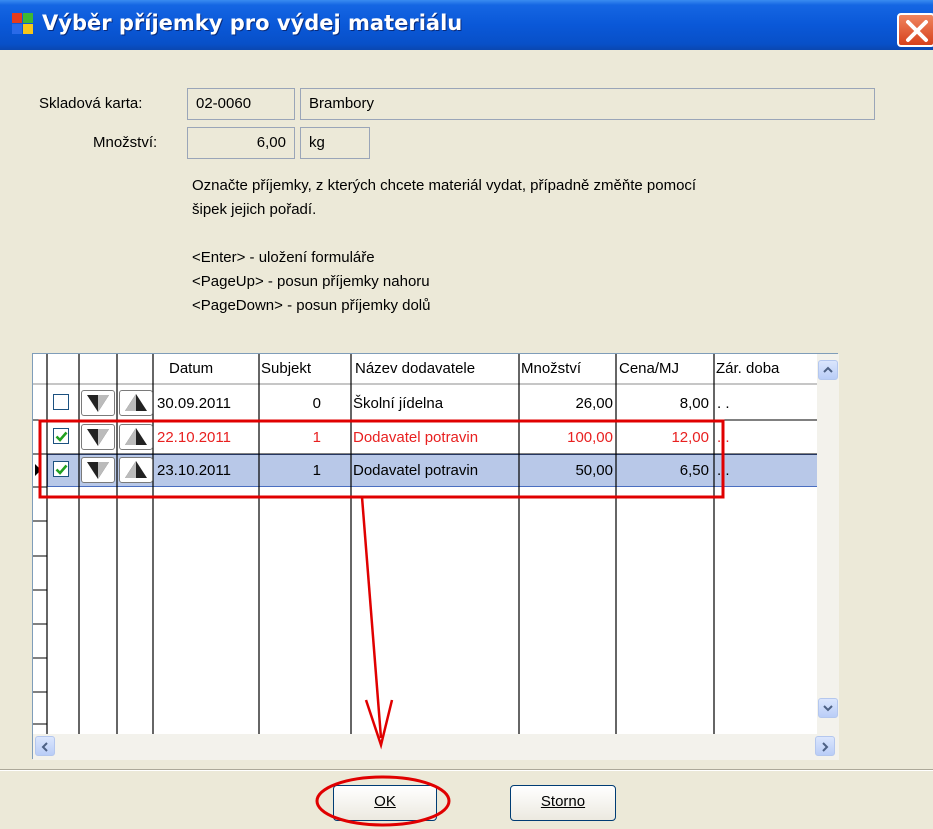 The image size is (933, 829). Describe the element at coordinates (383, 801) in the screenshot. I see `annotation-ellipse` at that location.